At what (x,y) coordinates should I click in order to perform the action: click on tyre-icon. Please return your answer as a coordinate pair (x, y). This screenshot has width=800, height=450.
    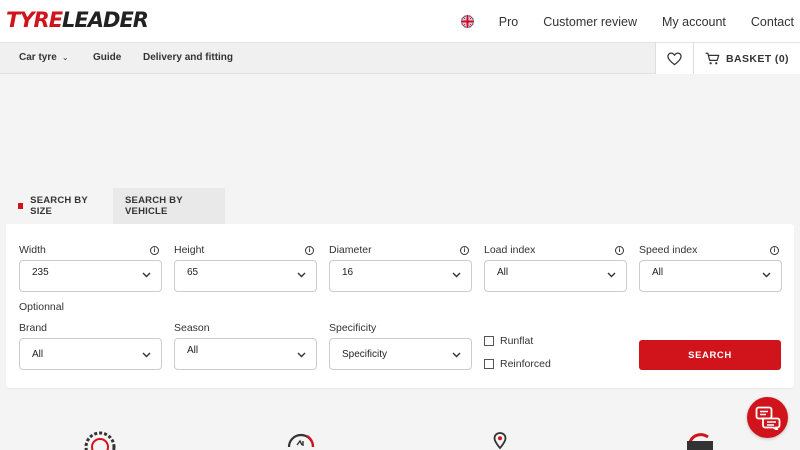
    Looking at the image, I should click on (100, 440).